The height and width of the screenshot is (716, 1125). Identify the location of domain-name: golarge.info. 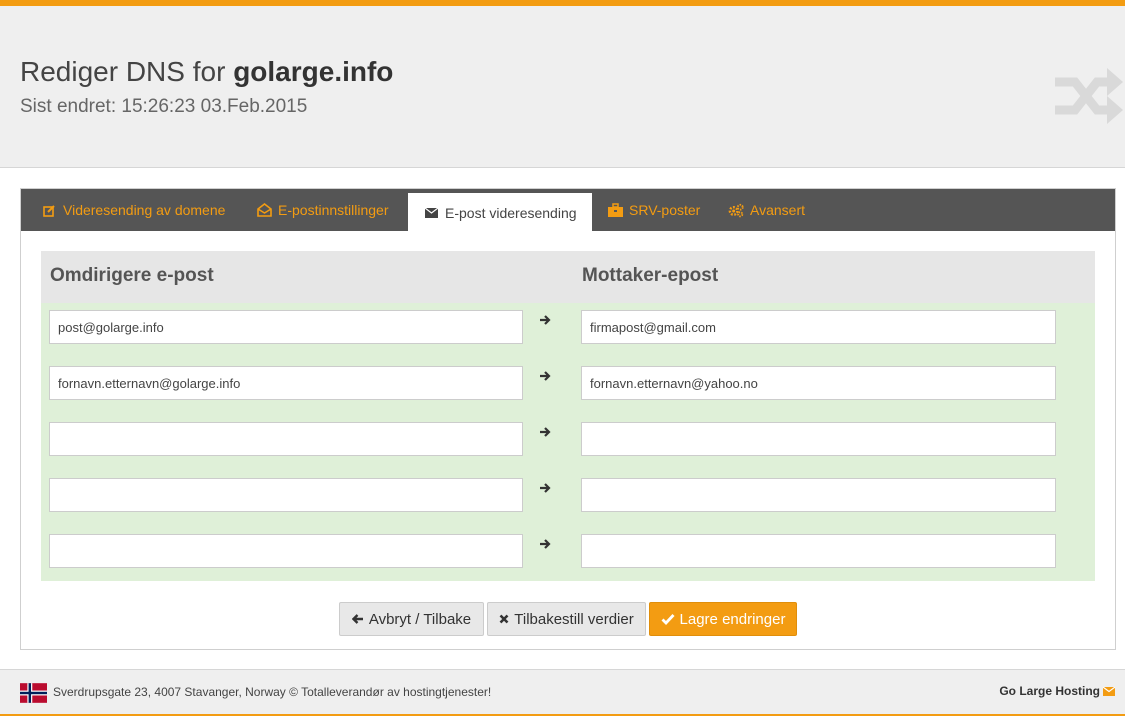
(313, 71).